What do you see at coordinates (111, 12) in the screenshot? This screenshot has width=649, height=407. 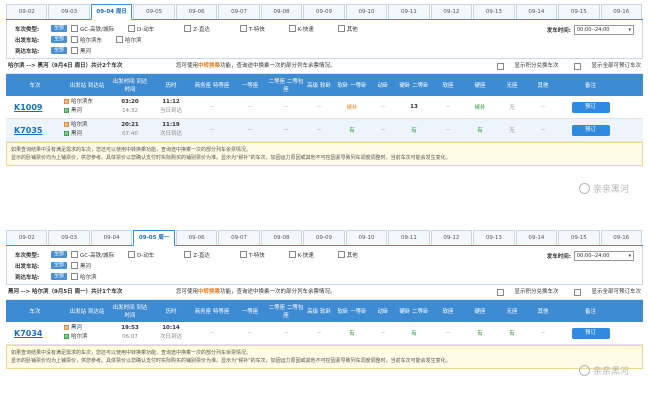 I see `date-tab-active: 09-04 周日` at bounding box center [111, 12].